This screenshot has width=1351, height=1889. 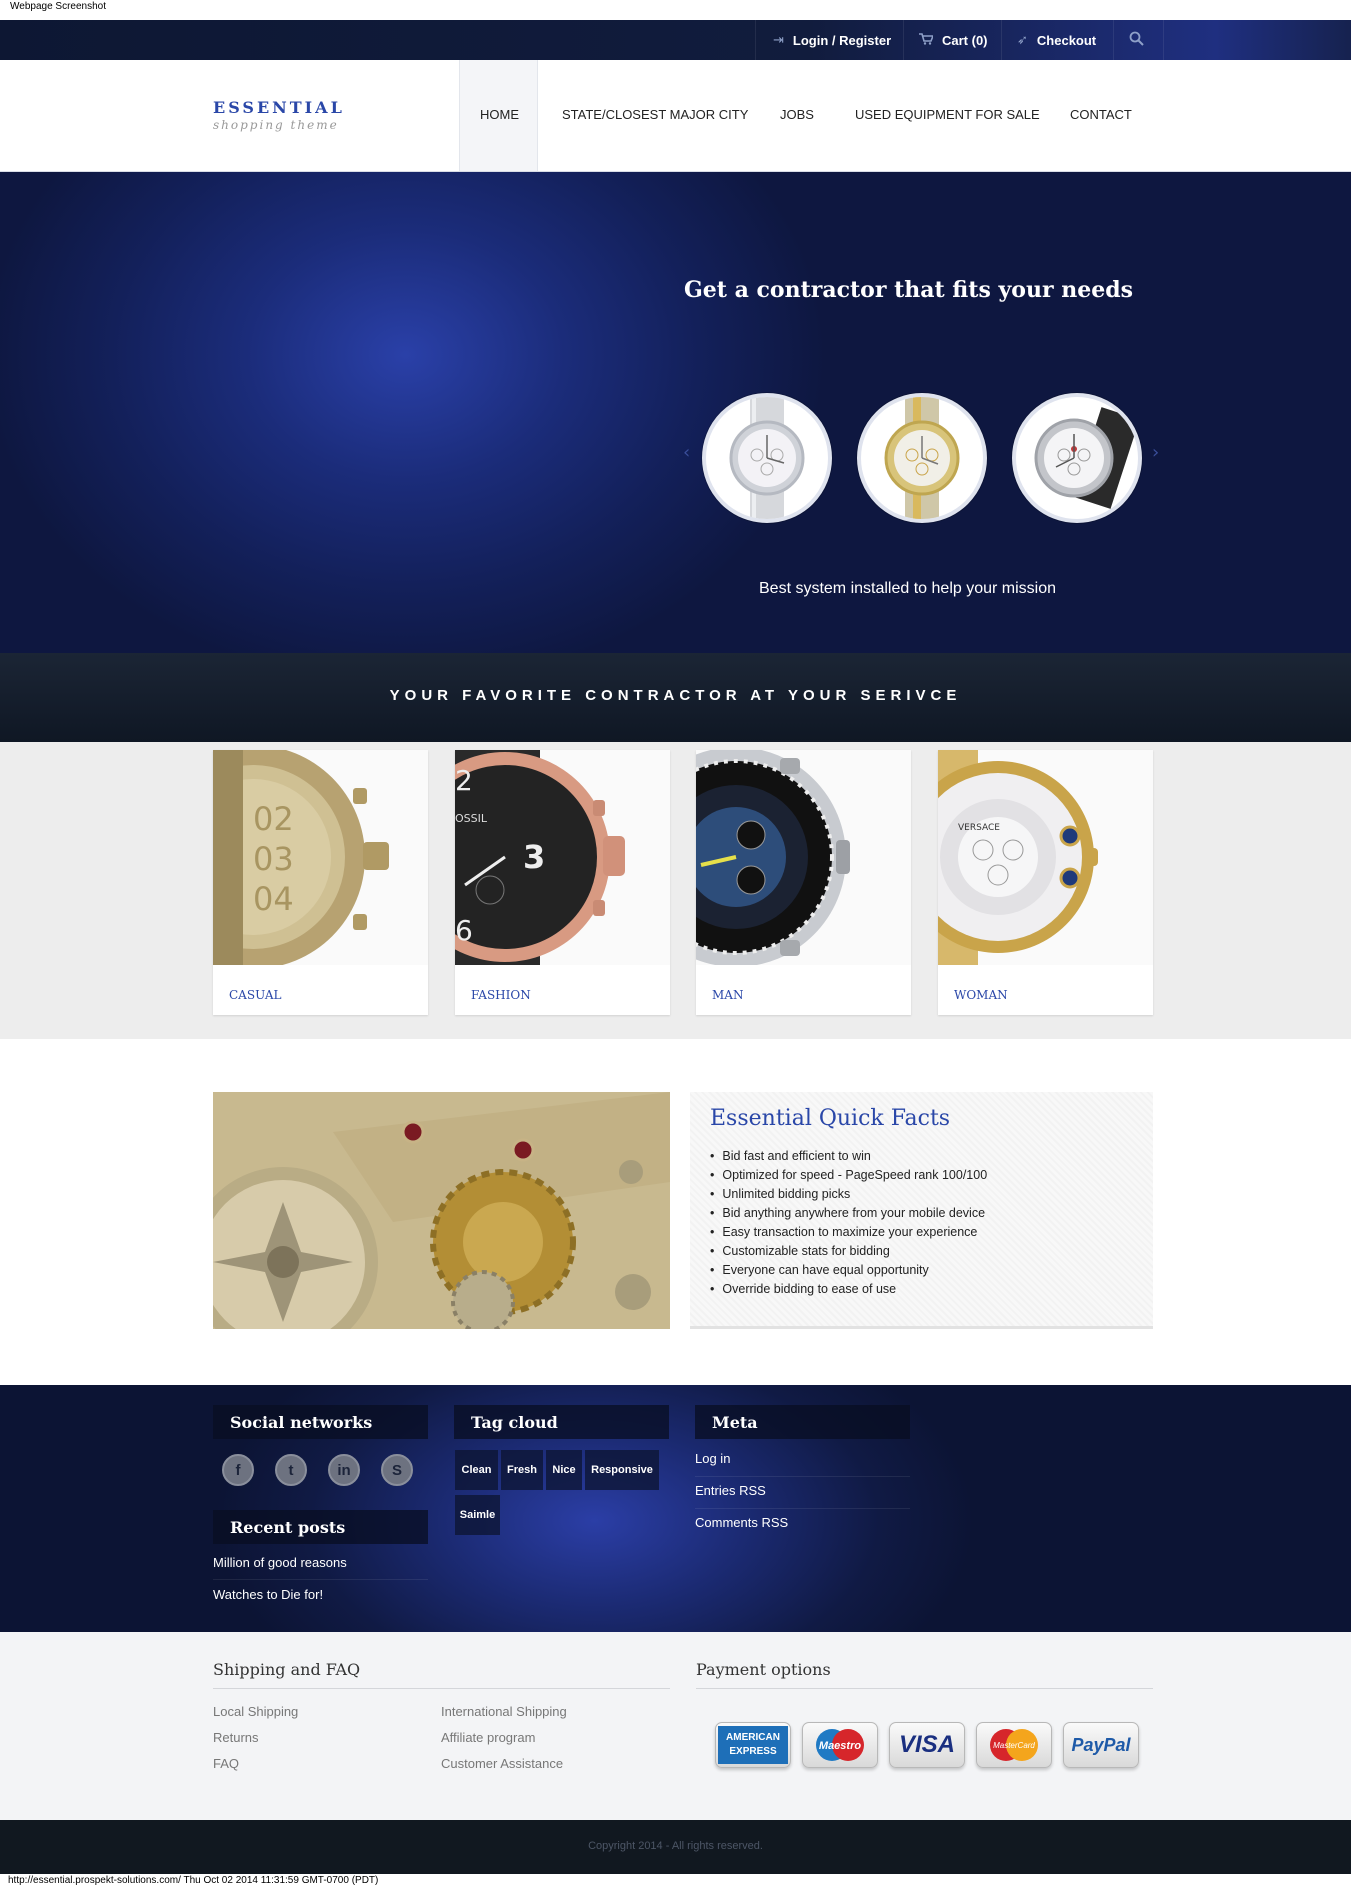 I want to click on checkout-label: Checkout, so click(x=1066, y=40).